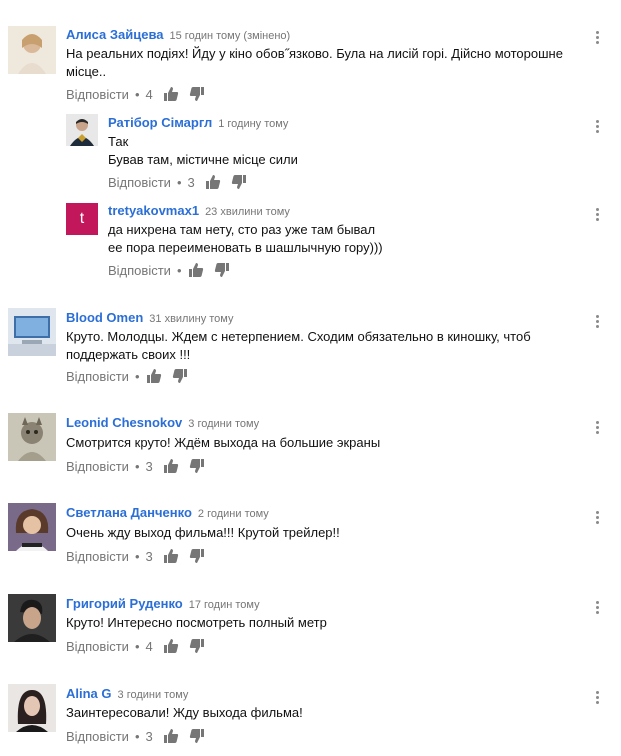 The height and width of the screenshot is (756, 621). Describe the element at coordinates (230, 36) in the screenshot. I see `comment-time: 15 годин тому (змінено)` at that location.